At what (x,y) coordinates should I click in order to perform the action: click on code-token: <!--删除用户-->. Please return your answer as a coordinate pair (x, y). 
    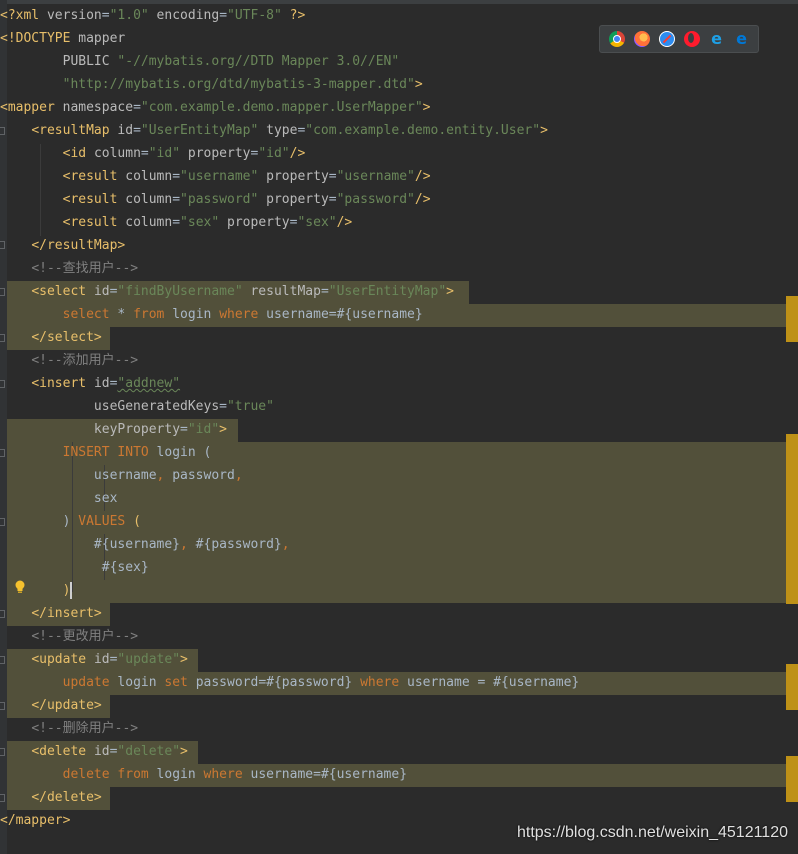
    Looking at the image, I should click on (85, 728).